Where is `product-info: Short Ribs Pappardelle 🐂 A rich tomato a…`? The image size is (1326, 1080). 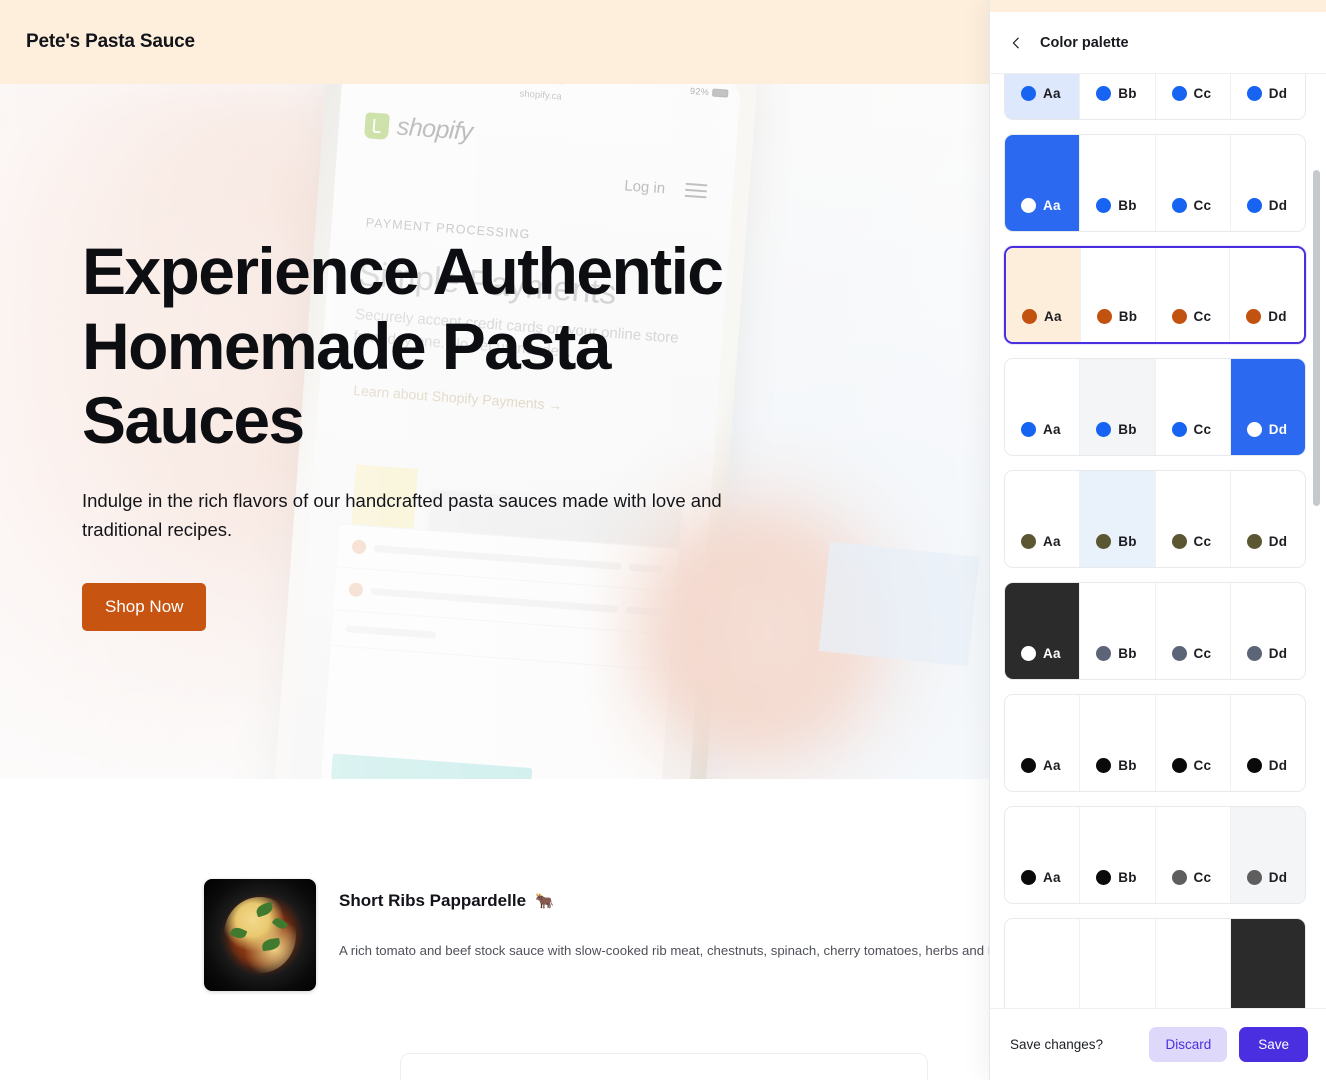 product-info: Short Ribs Pappardelle 🐂 A rich tomato a… is located at coordinates (664, 920).